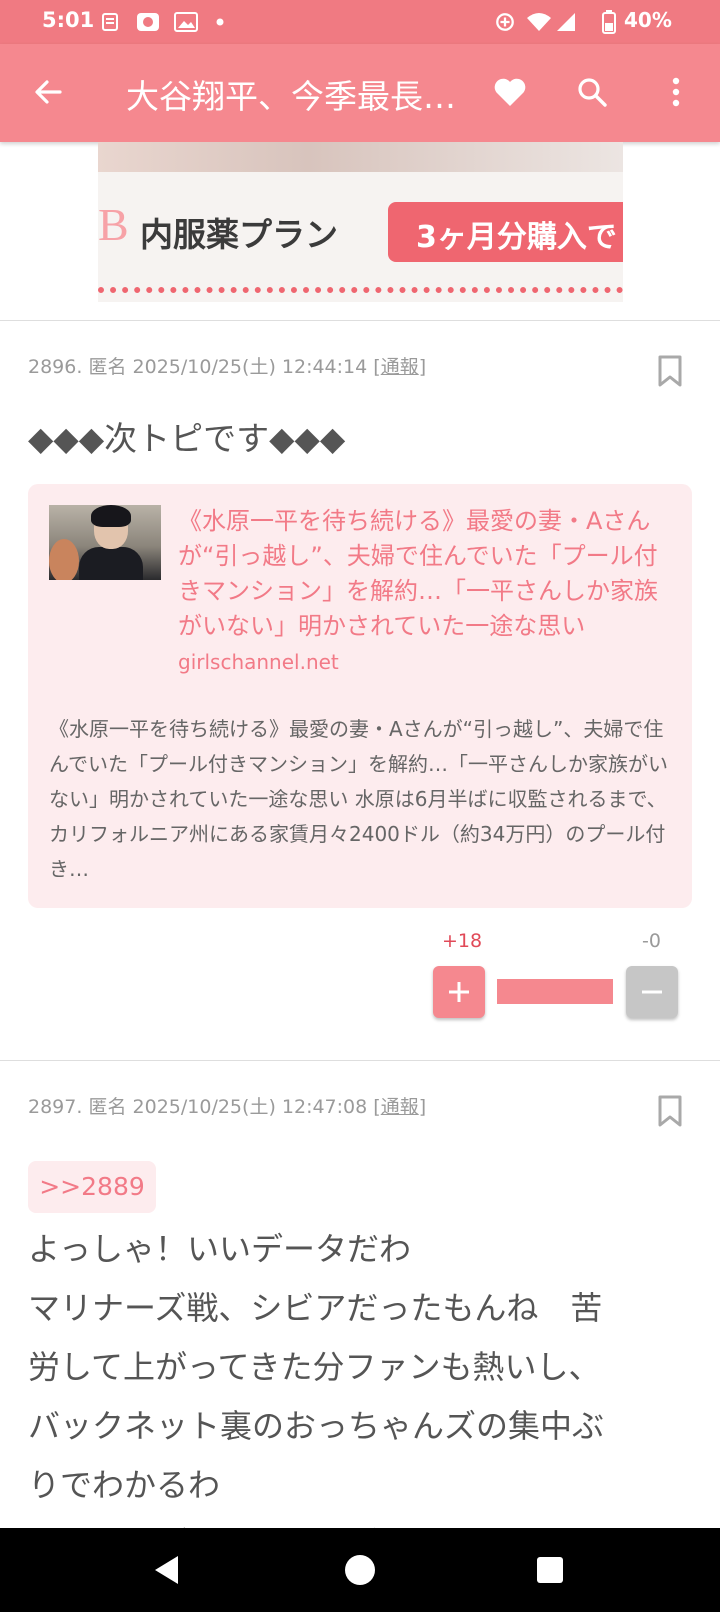 The width and height of the screenshot is (720, 1612). I want to click on comment-heading: ◆◆◆次トピです◆◆◆, so click(187, 438).